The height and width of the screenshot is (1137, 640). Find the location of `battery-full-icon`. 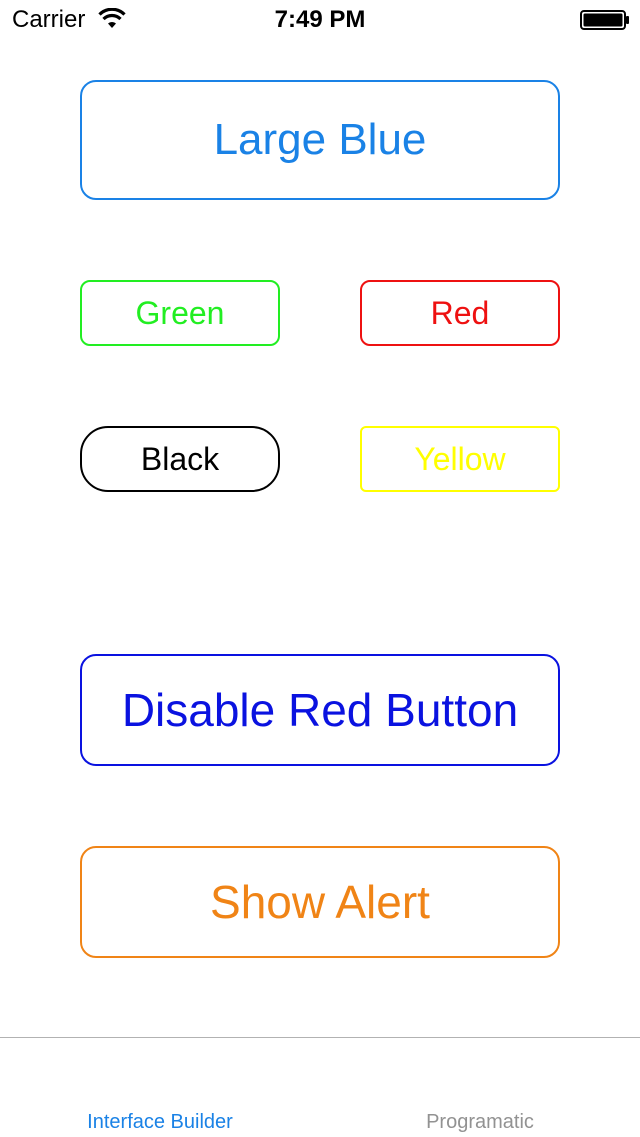

battery-full-icon is located at coordinates (604, 20).